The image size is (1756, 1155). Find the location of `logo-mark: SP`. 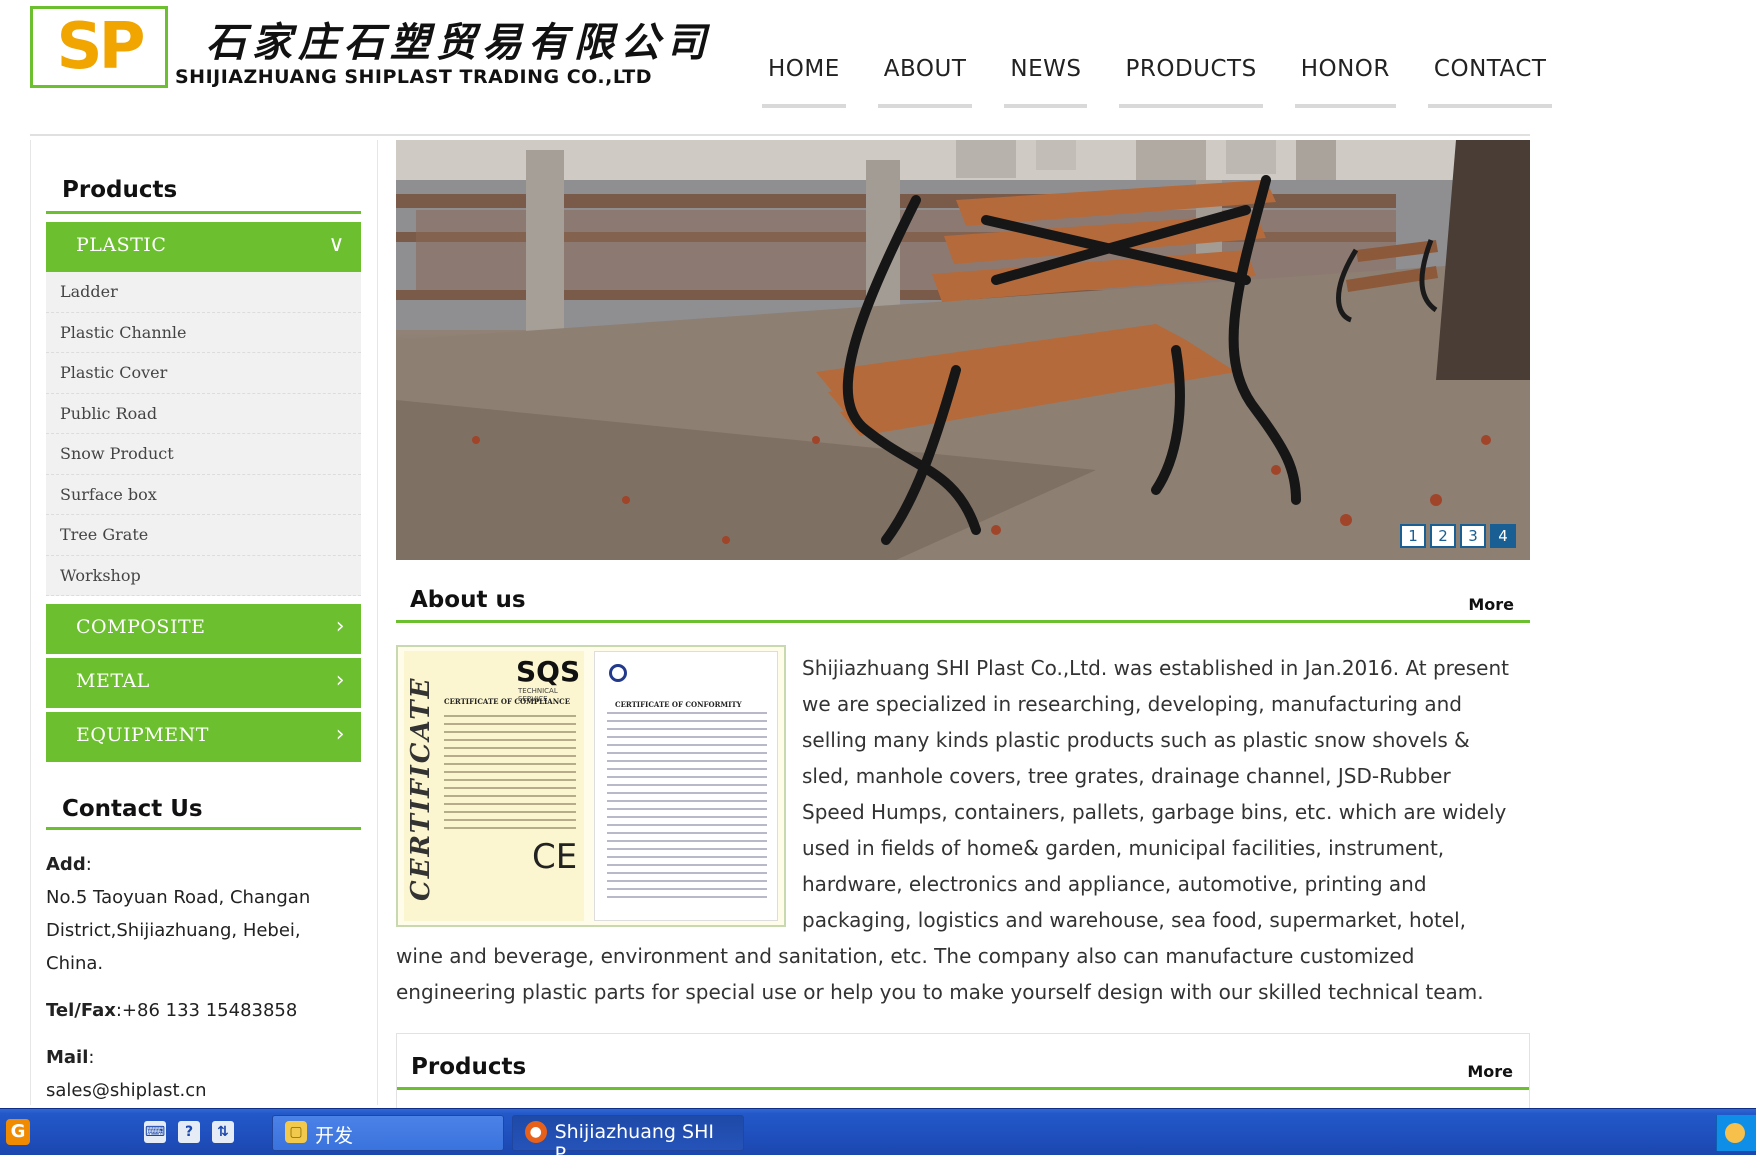

logo-mark: SP is located at coordinates (101, 47).